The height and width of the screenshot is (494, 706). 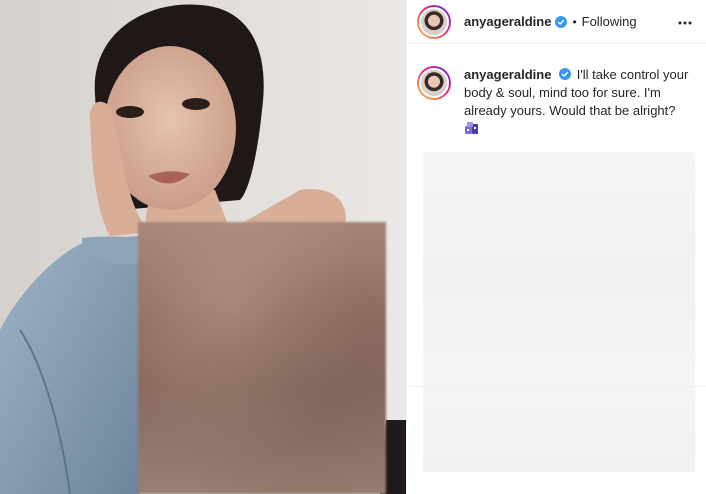 What do you see at coordinates (434, 83) in the screenshot?
I see `caption-avatar` at bounding box center [434, 83].